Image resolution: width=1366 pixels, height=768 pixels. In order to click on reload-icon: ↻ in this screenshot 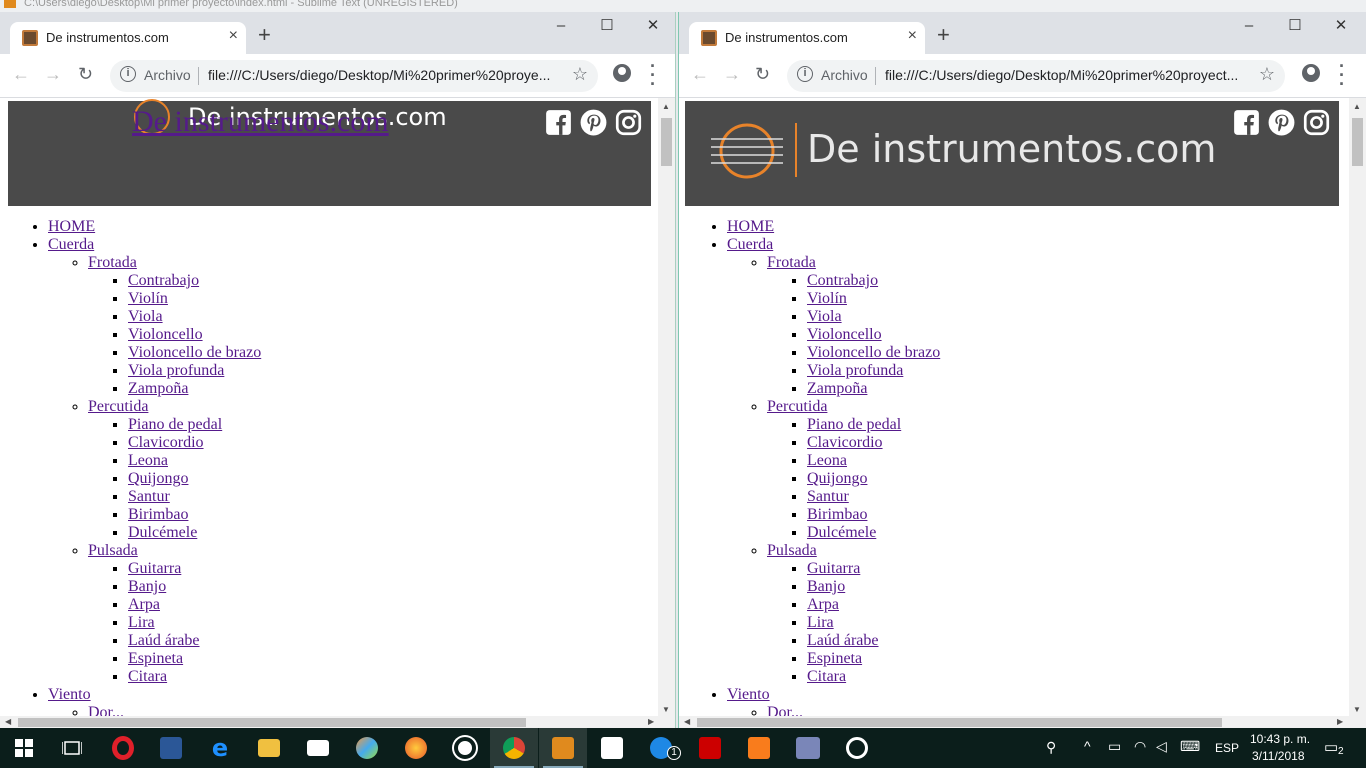, I will do `click(85, 74)`.